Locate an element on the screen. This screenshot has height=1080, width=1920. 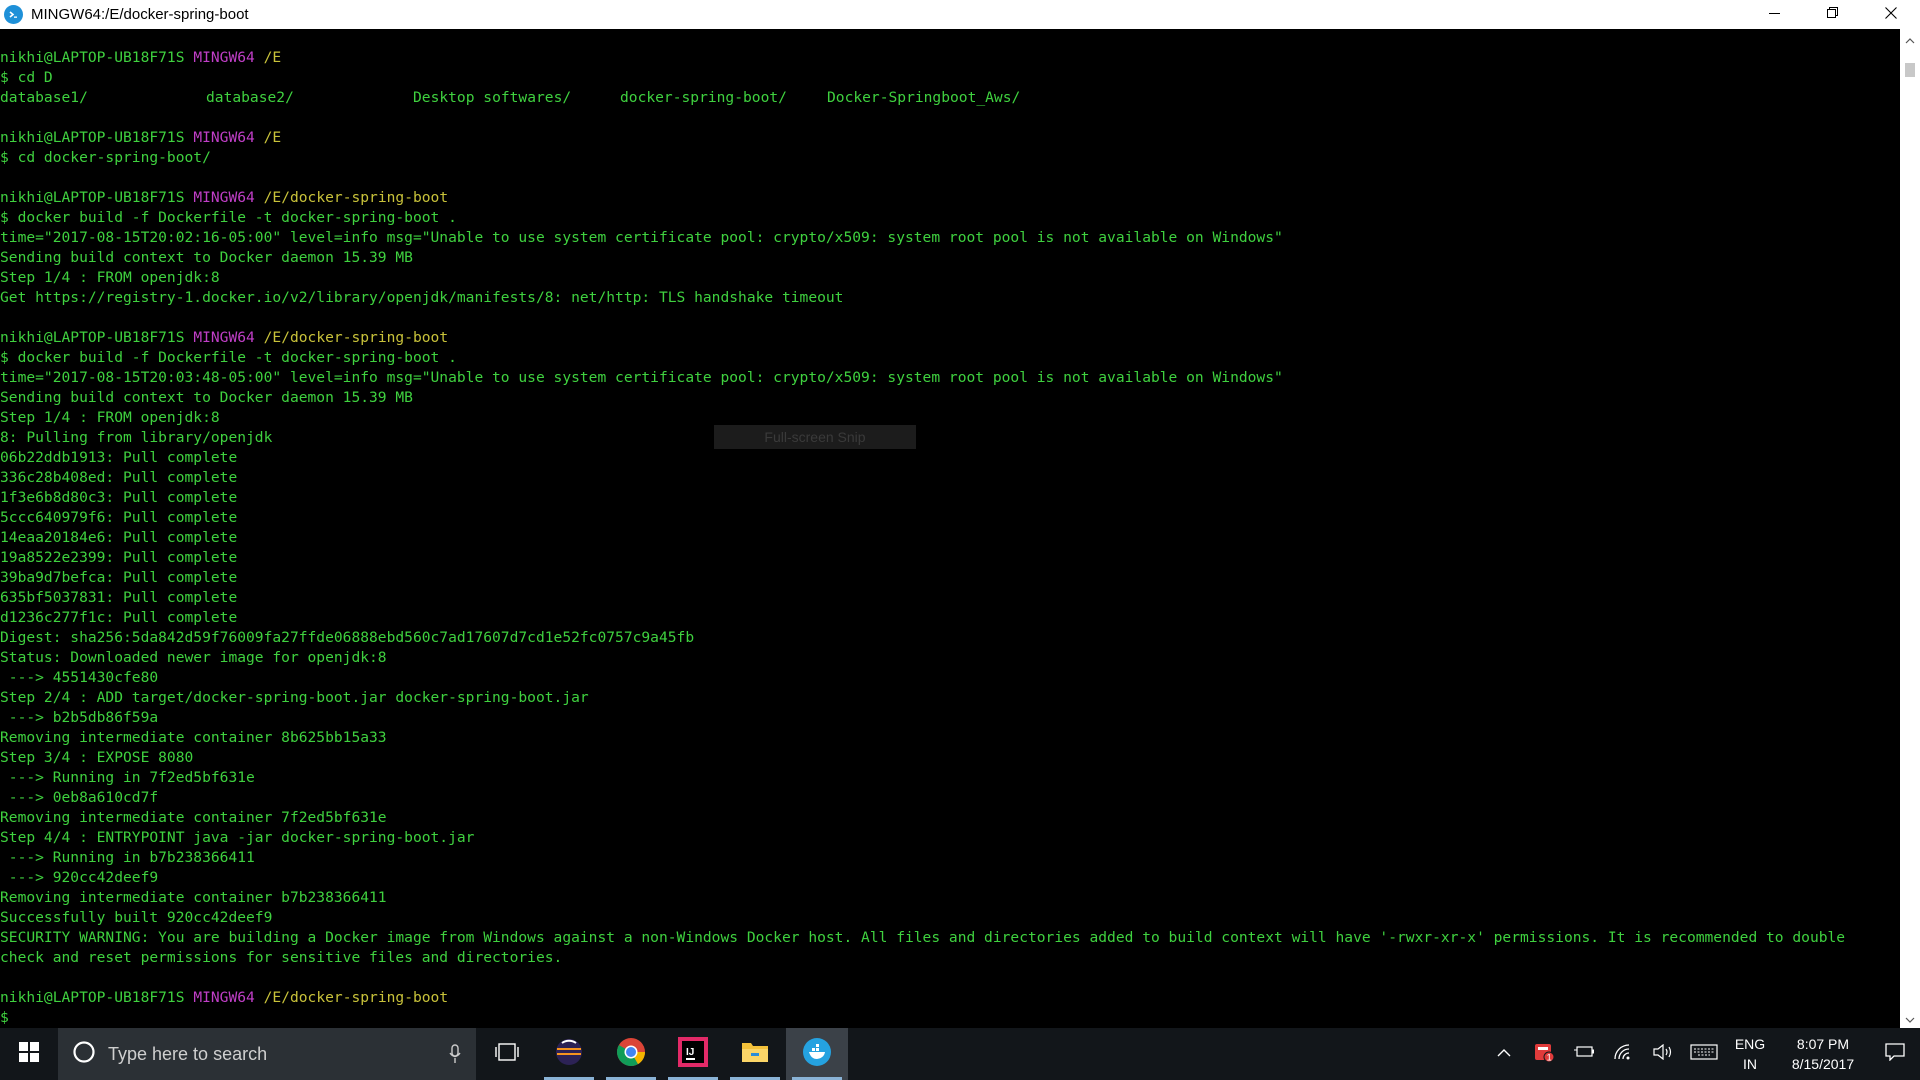
speaker-icon is located at coordinates (1664, 1054).